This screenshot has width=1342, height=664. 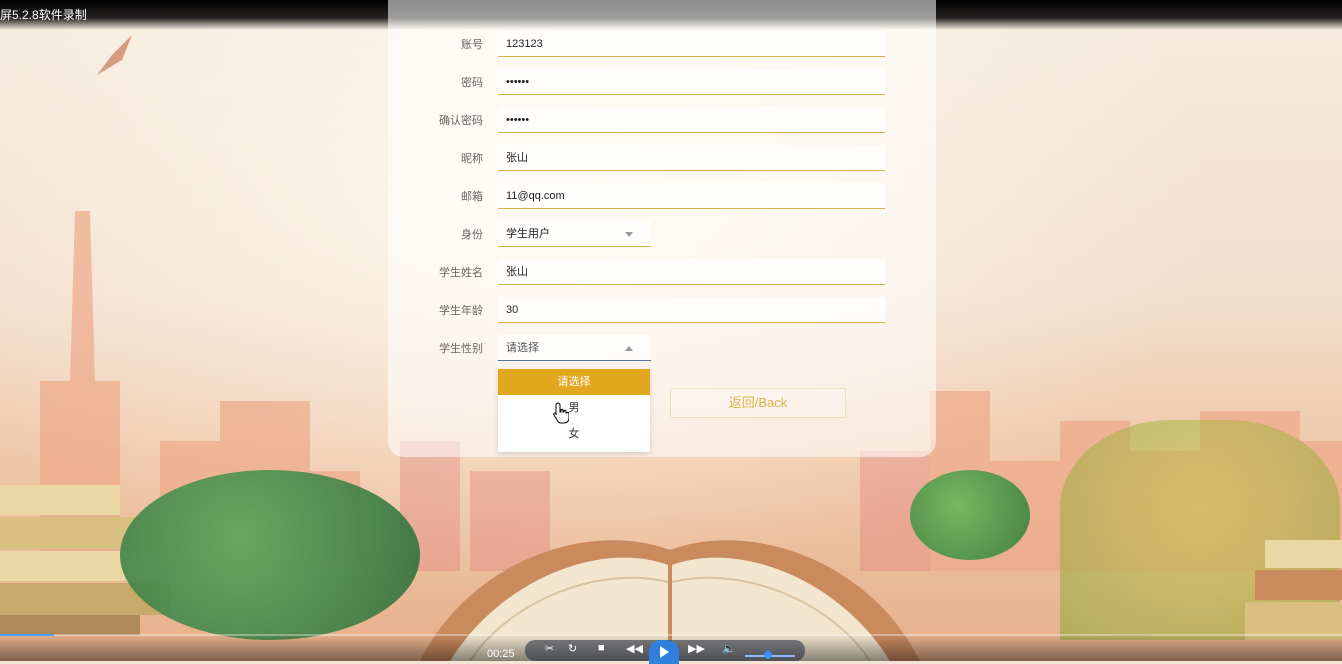 I want to click on rewind-icon: ◀◀, so click(x=634, y=648).